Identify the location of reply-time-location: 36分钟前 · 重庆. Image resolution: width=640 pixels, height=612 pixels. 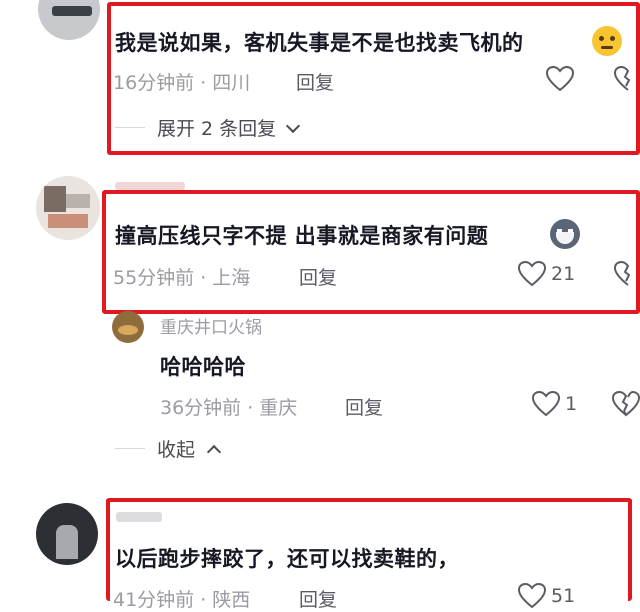
(229, 408).